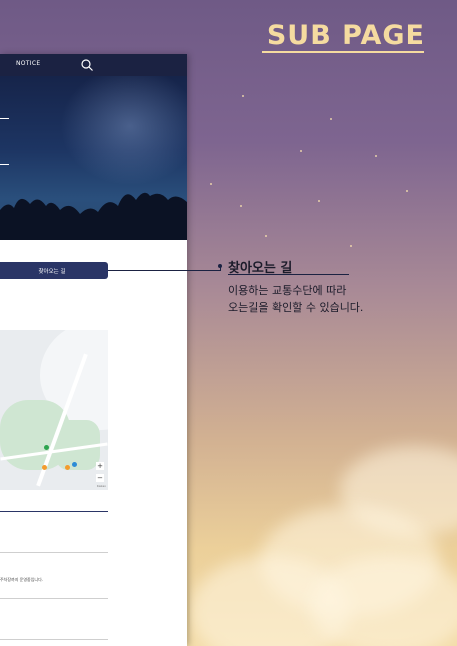  What do you see at coordinates (54, 410) in the screenshot?
I see `location-map: + − Kakao` at bounding box center [54, 410].